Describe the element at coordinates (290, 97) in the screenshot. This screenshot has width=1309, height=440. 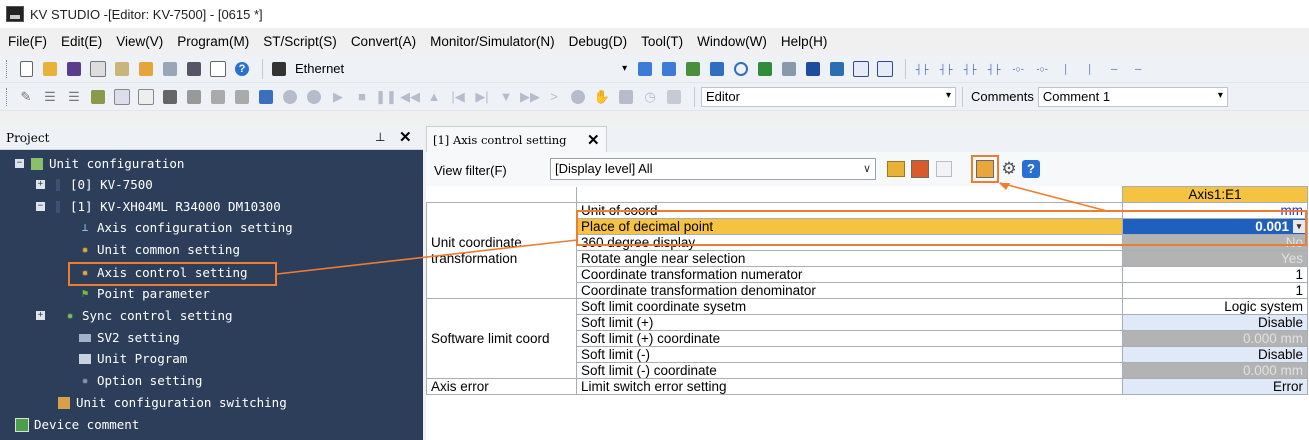
I see `record-icon` at that location.